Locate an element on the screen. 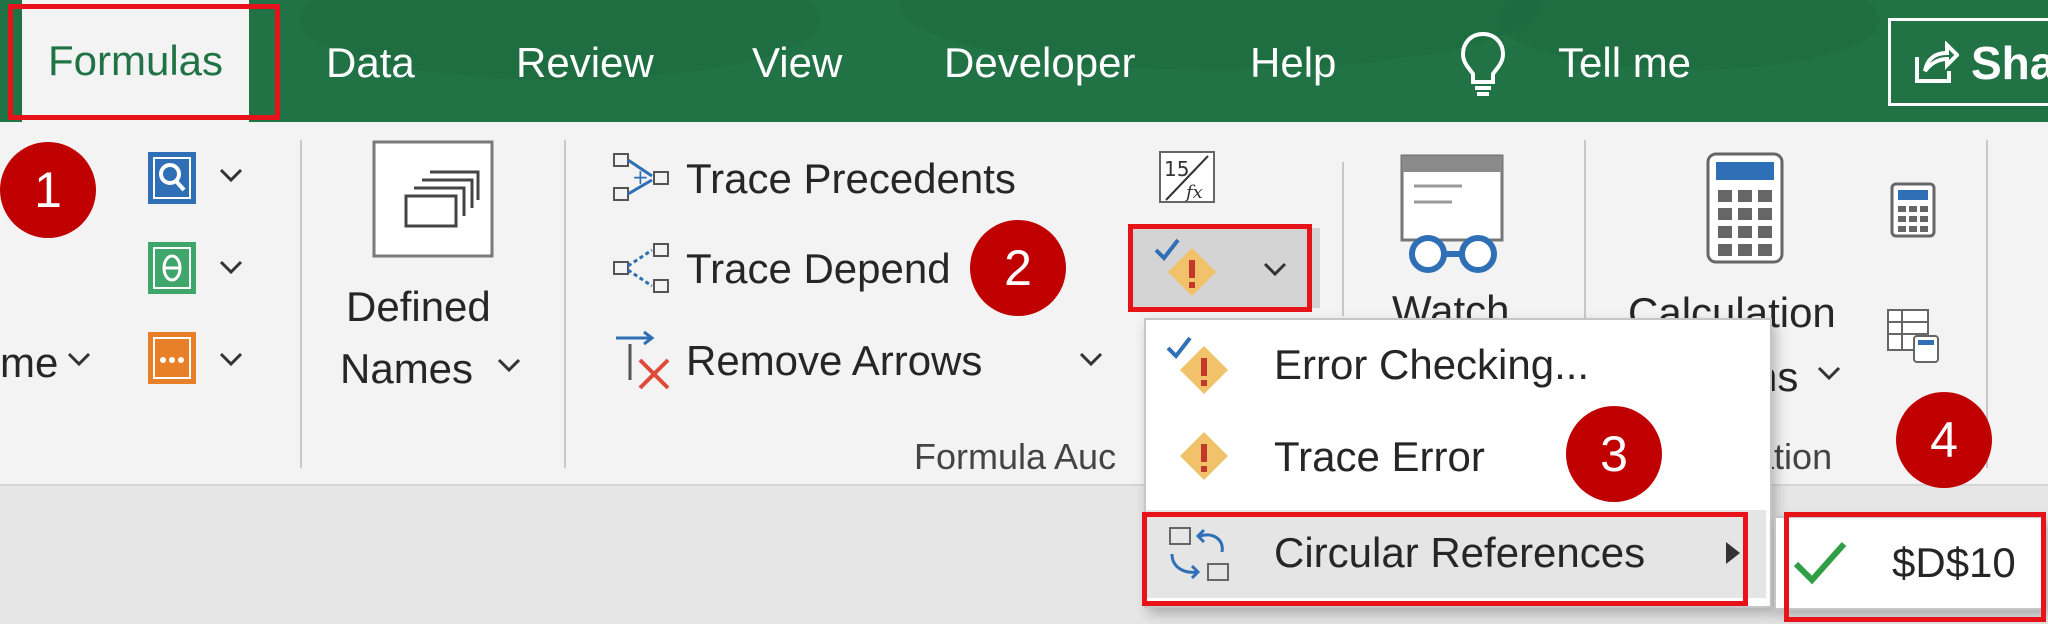 This screenshot has height=624, width=2048. name-manager-label: me is located at coordinates (29, 363).